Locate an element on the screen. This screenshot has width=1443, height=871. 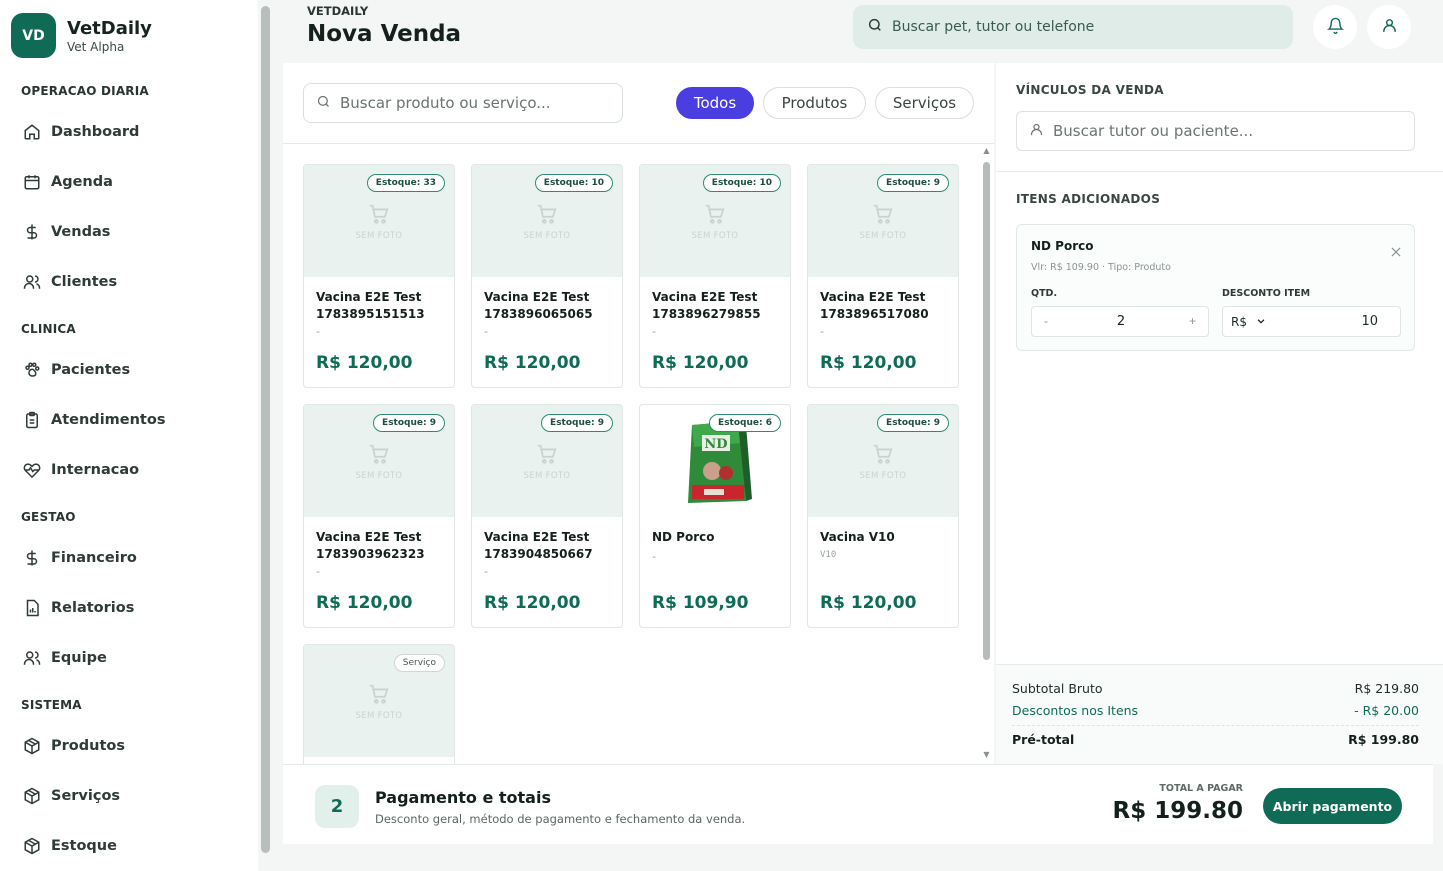
product-name: Vacina E2E Test 1783903962323 is located at coordinates (370, 545).